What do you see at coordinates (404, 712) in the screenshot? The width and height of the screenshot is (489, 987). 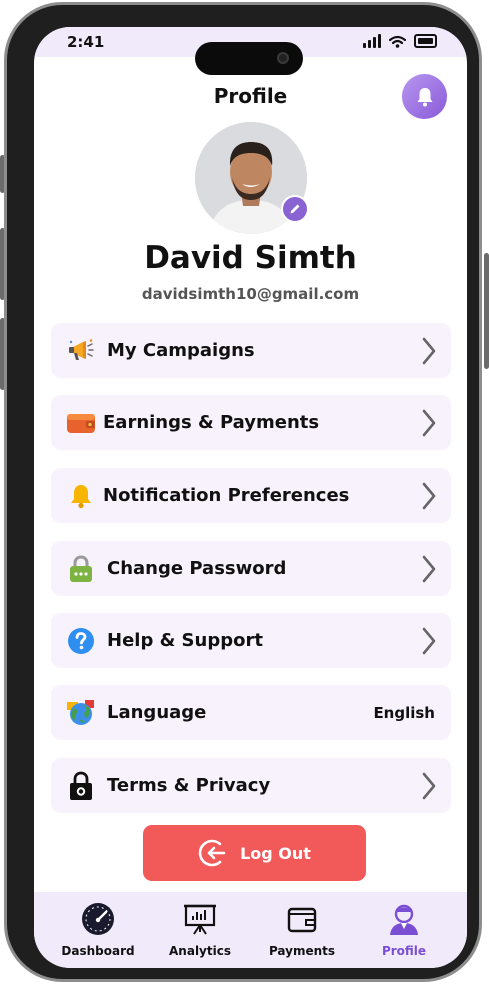 I see `language-value: English` at bounding box center [404, 712].